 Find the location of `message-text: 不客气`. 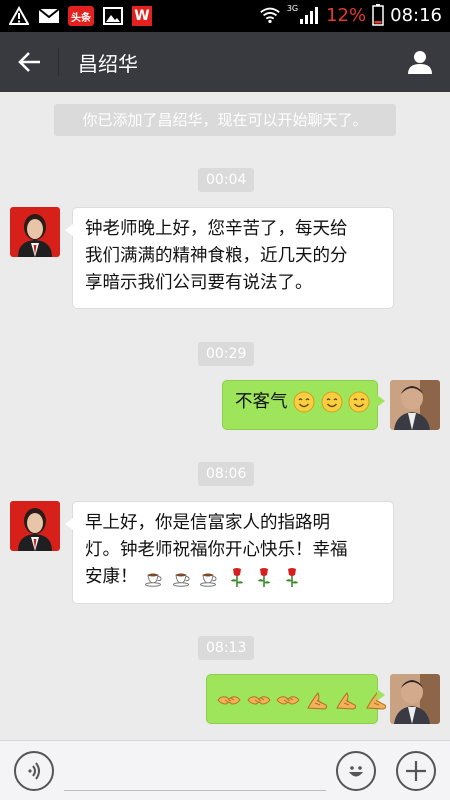

message-text: 不客气 is located at coordinates (261, 402).